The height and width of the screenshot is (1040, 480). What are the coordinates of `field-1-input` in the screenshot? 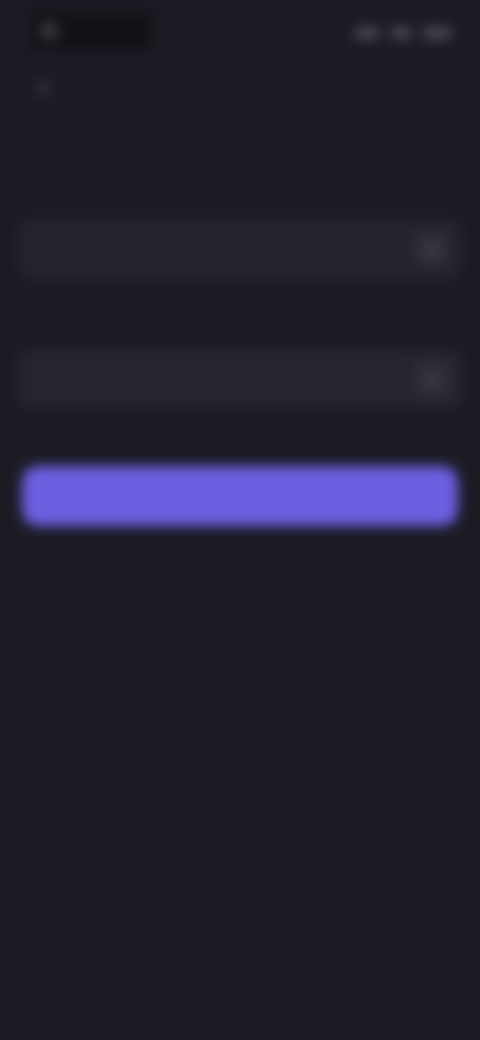 It's located at (216, 249).